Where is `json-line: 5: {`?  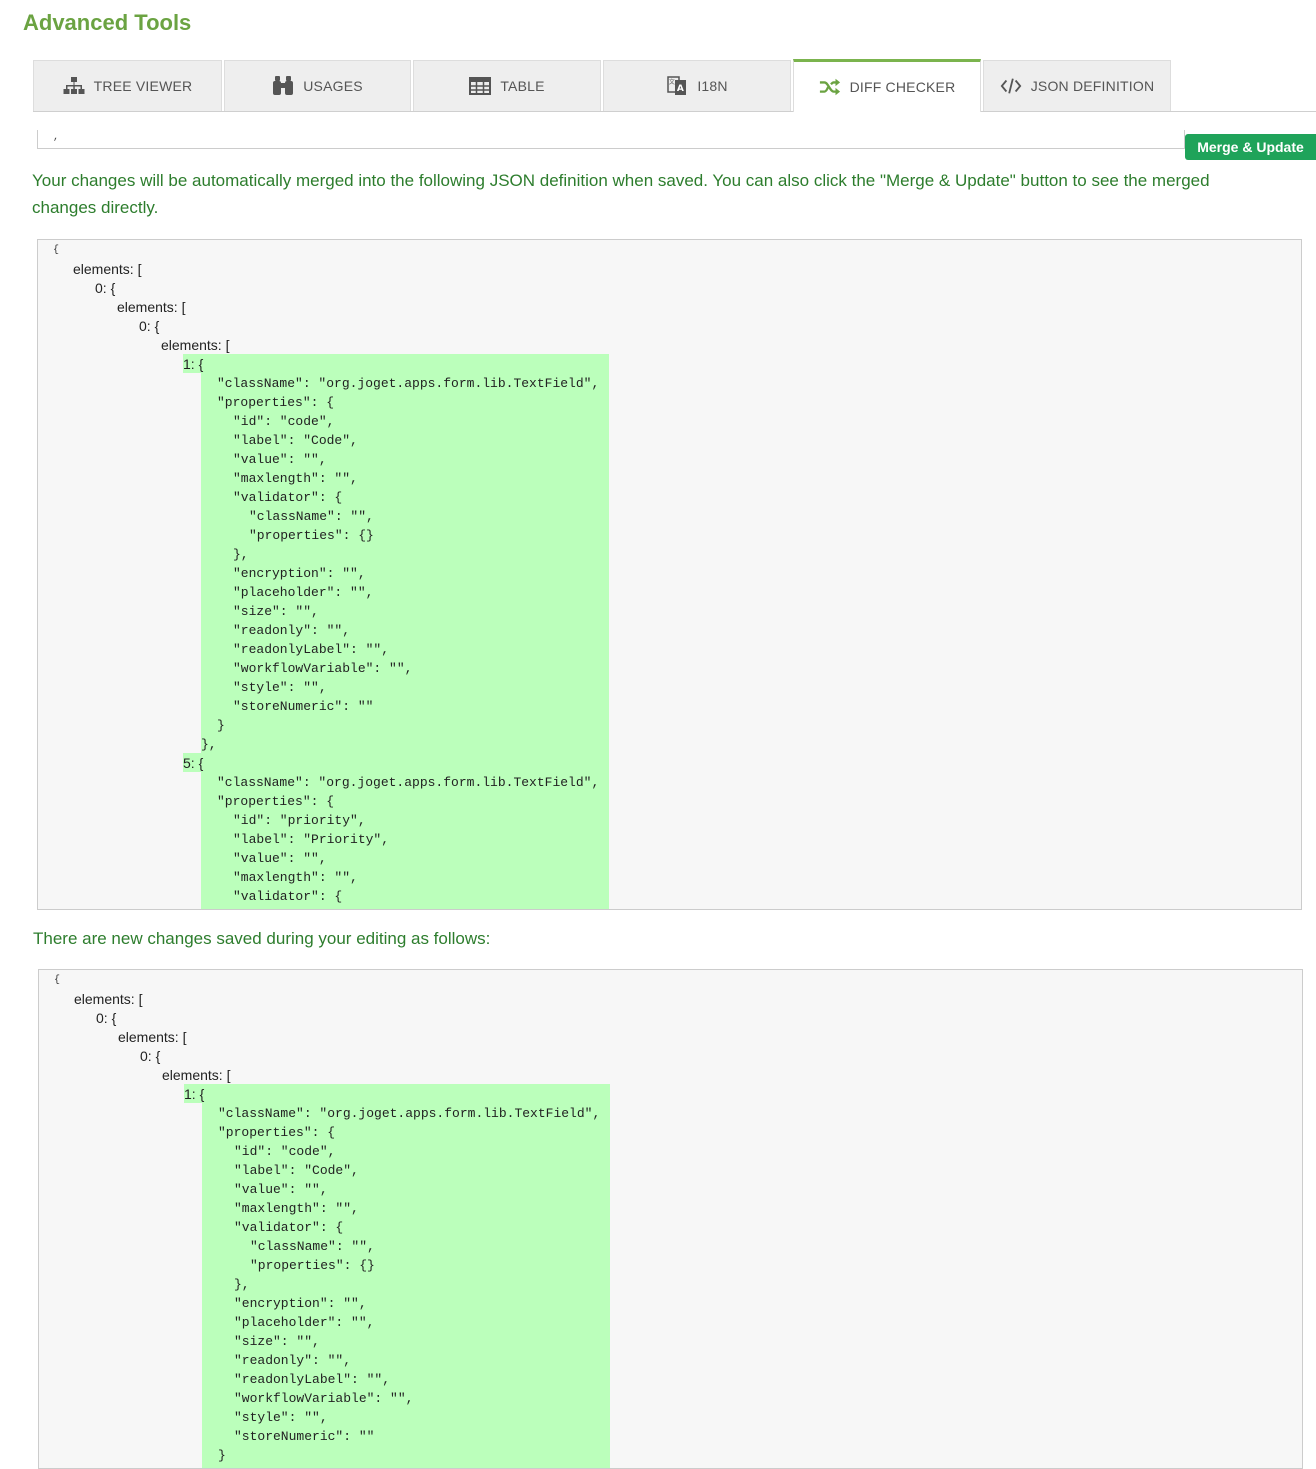
json-line: 5: { is located at coordinates (193, 763).